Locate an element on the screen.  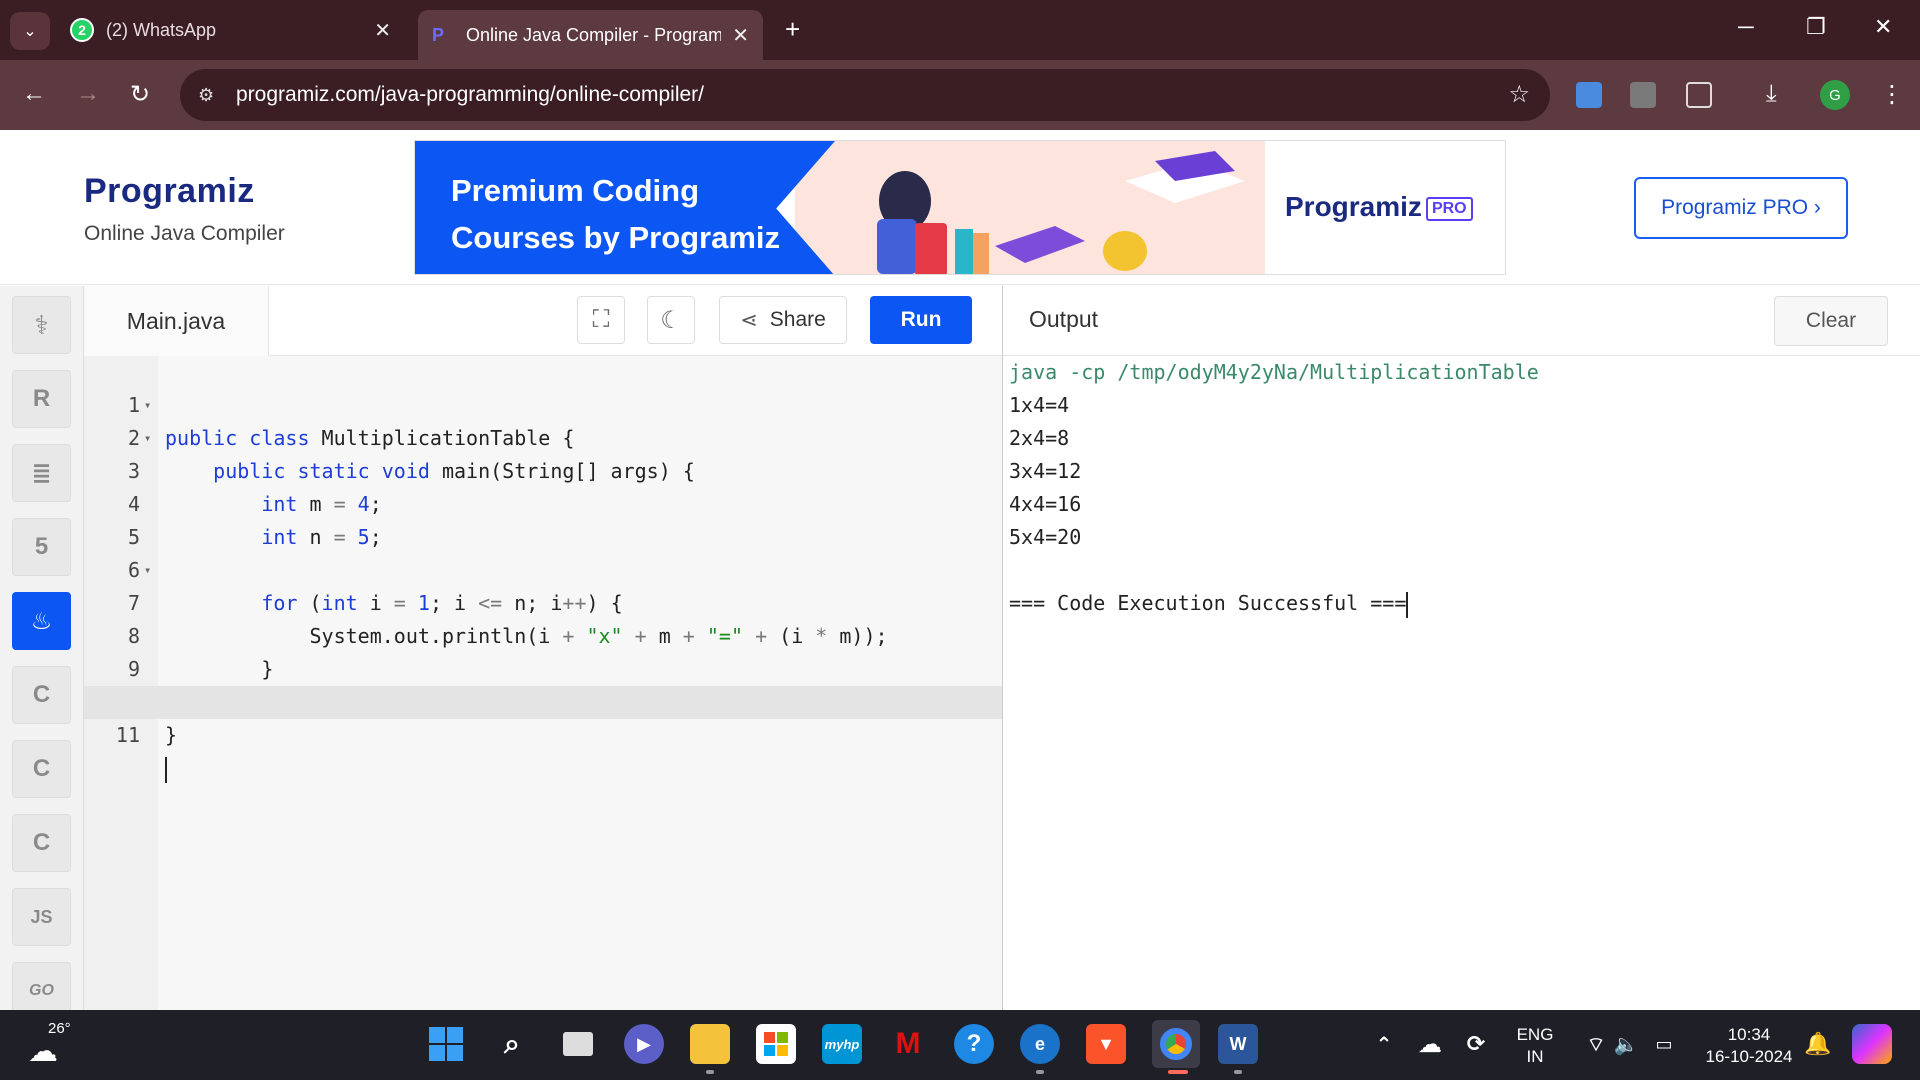
go-icon: GO is located at coordinates (41, 990).